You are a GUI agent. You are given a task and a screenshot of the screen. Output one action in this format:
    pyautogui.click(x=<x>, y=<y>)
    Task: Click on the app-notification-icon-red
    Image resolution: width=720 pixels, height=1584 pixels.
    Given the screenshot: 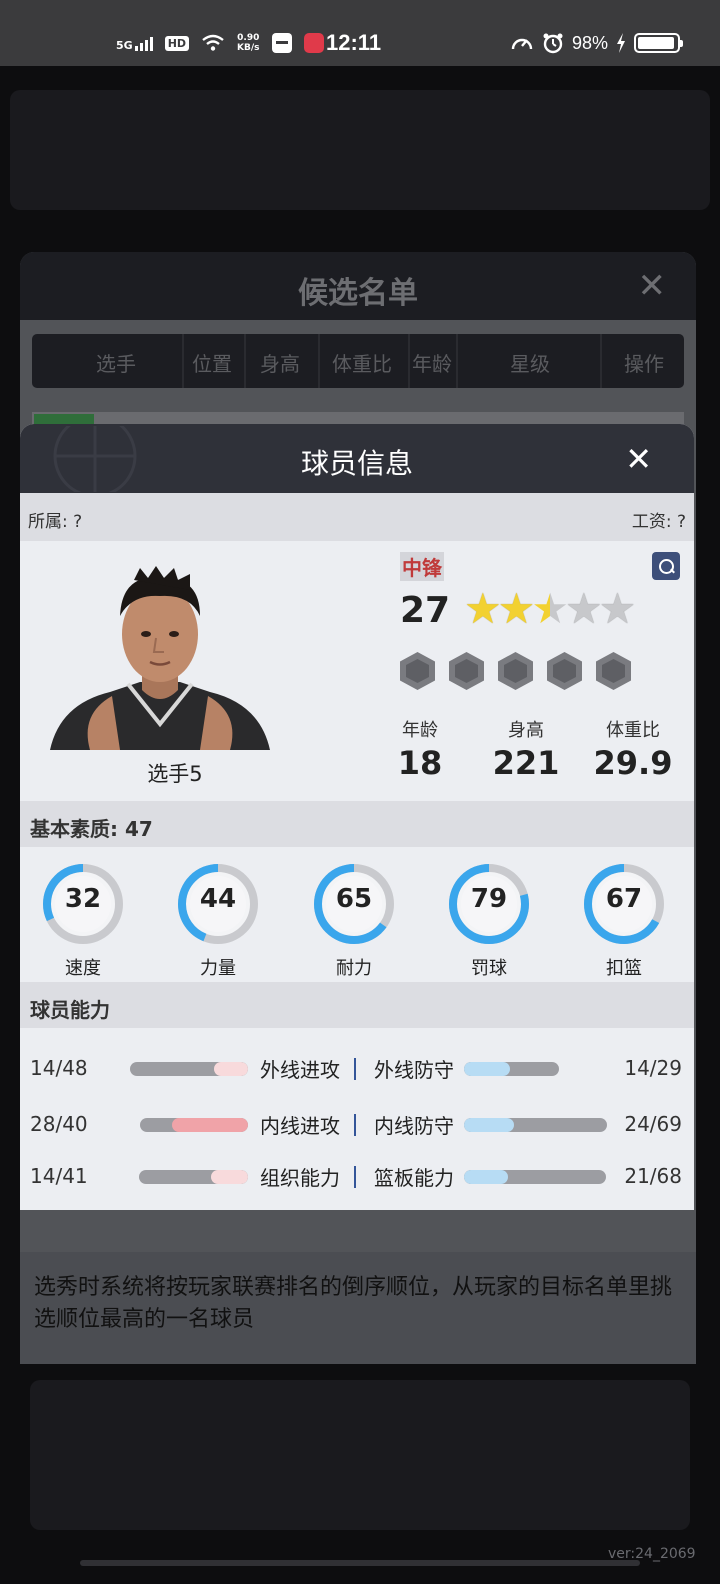 What is the action you would take?
    pyautogui.click(x=313, y=43)
    